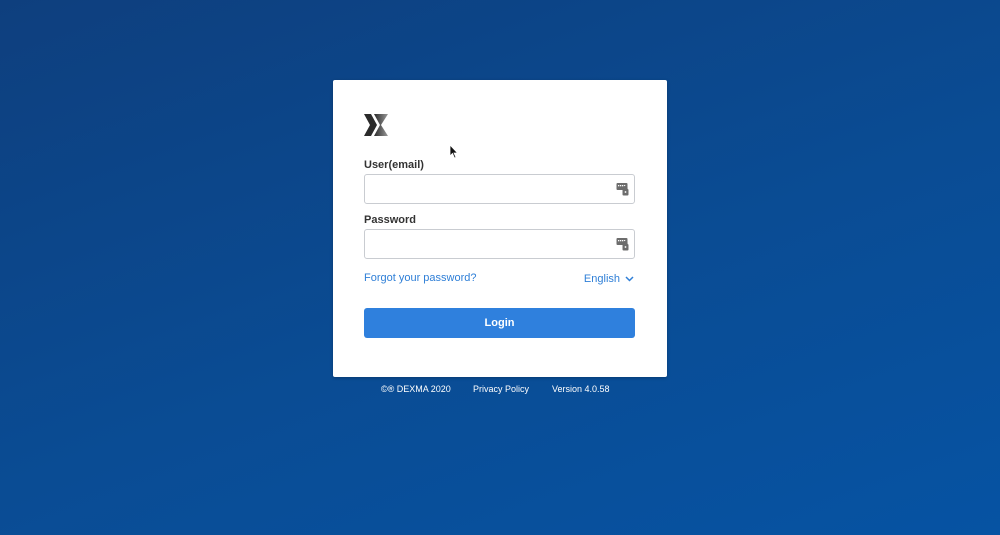  What do you see at coordinates (629, 279) in the screenshot?
I see `chevron-down-icon` at bounding box center [629, 279].